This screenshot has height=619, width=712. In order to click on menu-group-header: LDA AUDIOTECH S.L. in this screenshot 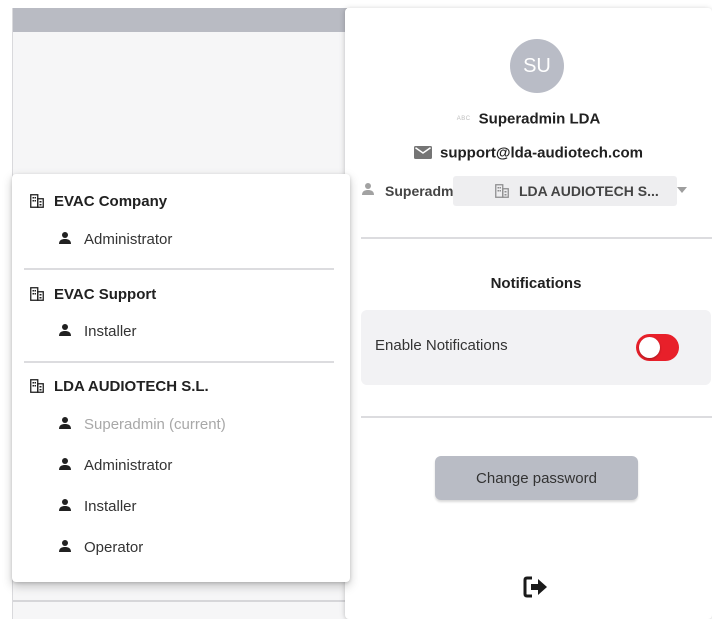, I will do `click(119, 387)`.